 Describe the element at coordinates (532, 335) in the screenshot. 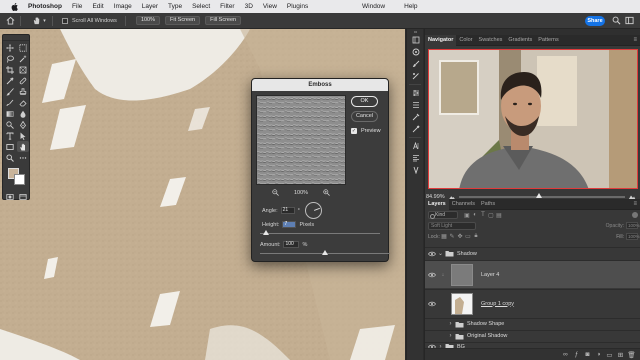

I see `layer-row-original-shadow: › Original Shadow` at that location.